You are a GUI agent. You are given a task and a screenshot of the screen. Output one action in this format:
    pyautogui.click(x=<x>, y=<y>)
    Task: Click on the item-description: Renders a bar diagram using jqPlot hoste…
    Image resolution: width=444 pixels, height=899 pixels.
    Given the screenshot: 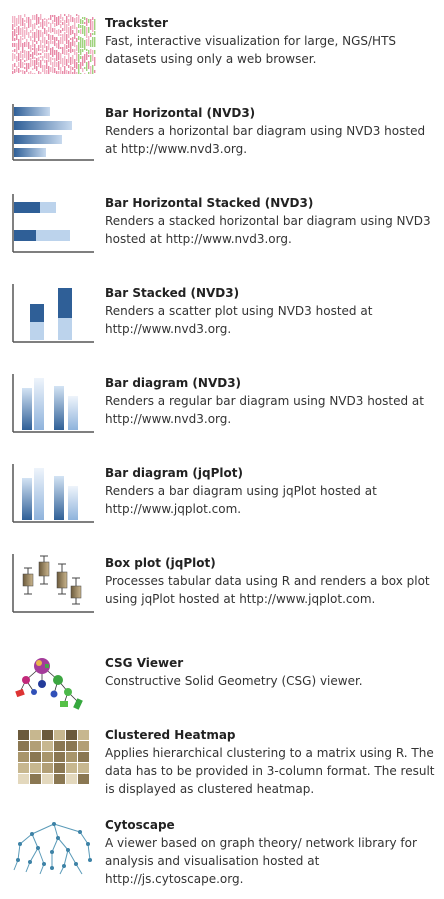 What is the action you would take?
    pyautogui.click(x=241, y=500)
    